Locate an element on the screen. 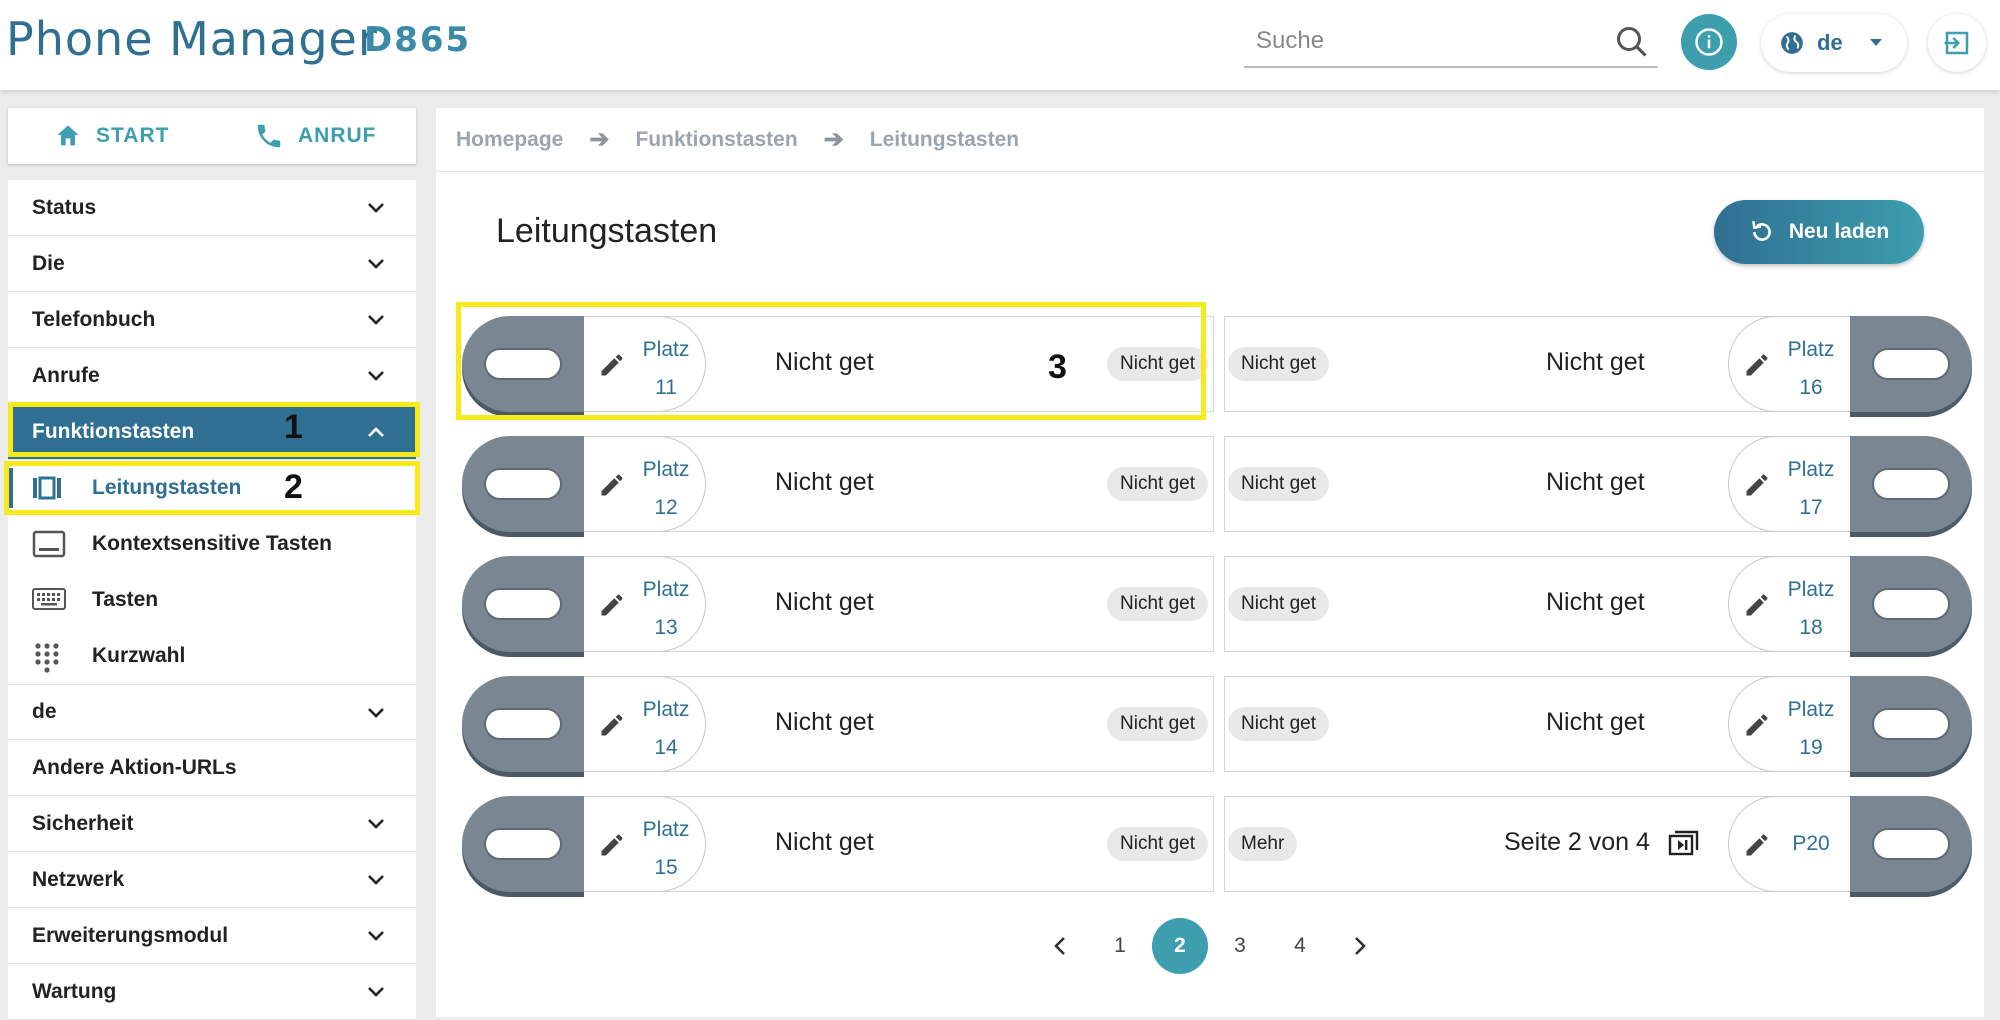  slot-label: Platz 14 is located at coordinates (666, 729).